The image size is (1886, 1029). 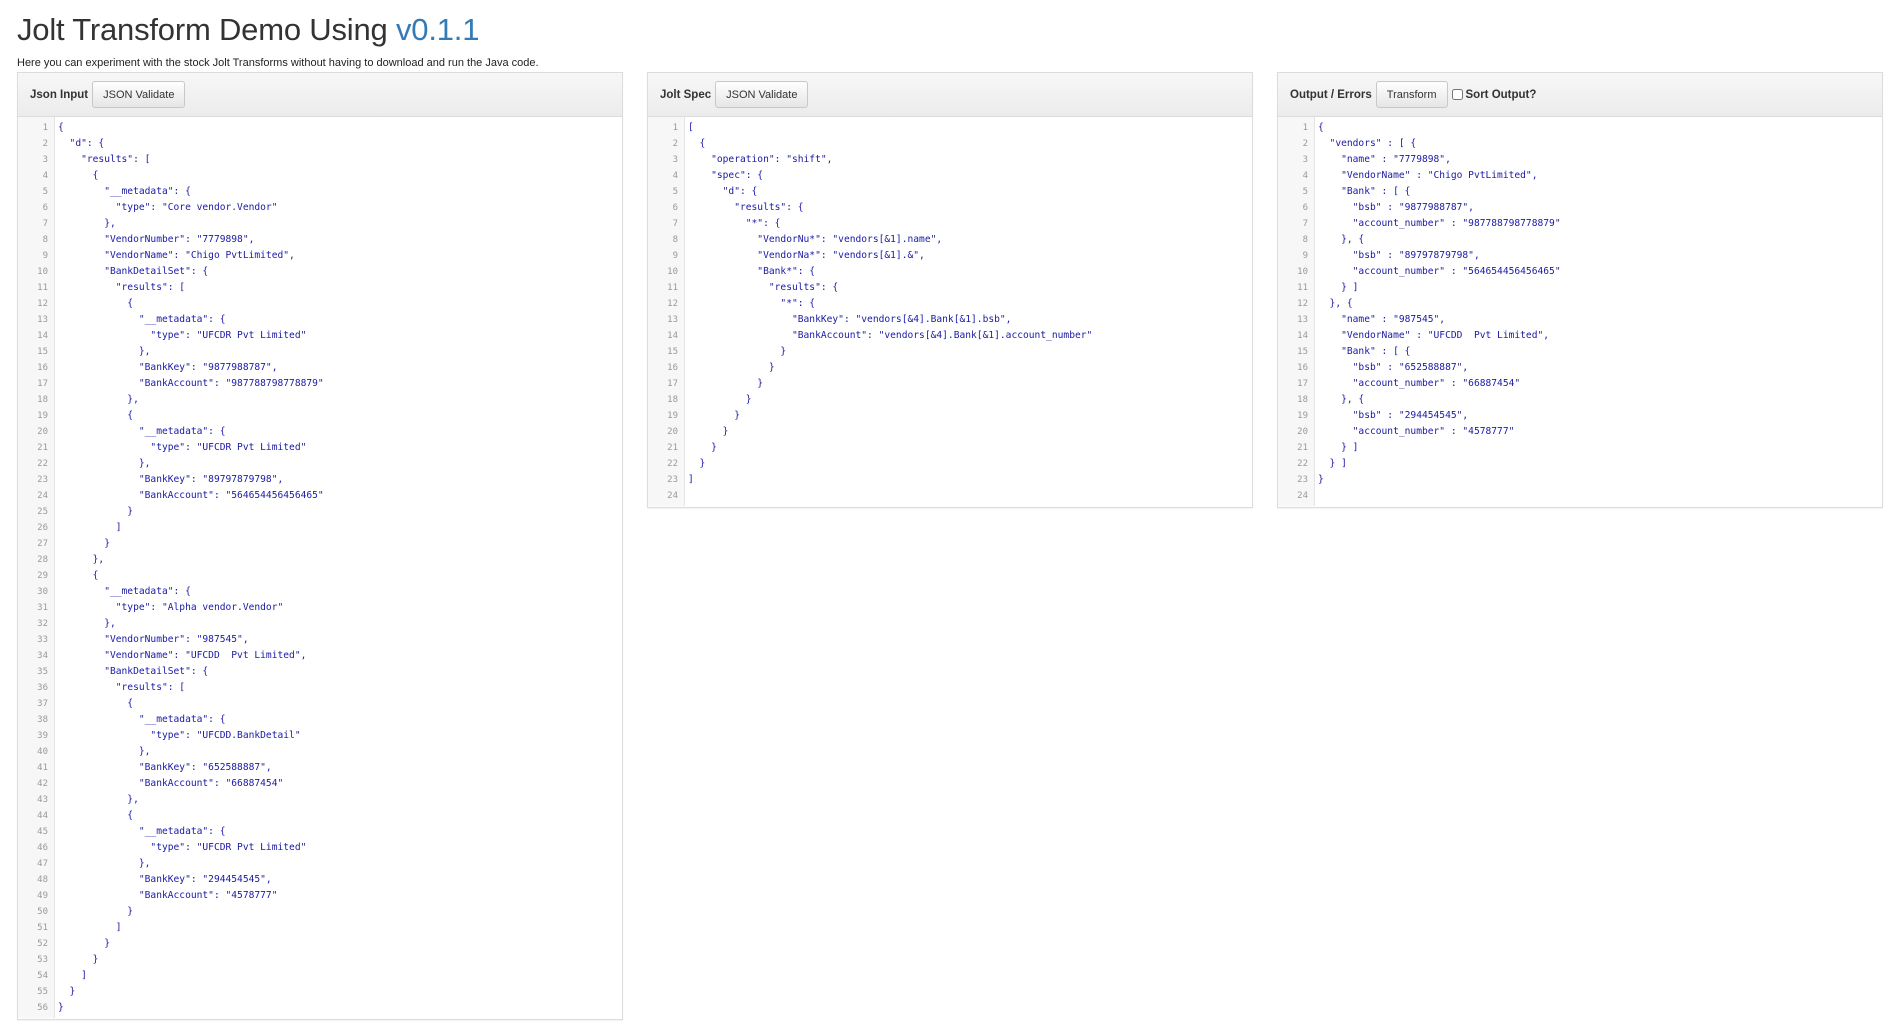 I want to click on code-line: 4 {, so click(x=320, y=176).